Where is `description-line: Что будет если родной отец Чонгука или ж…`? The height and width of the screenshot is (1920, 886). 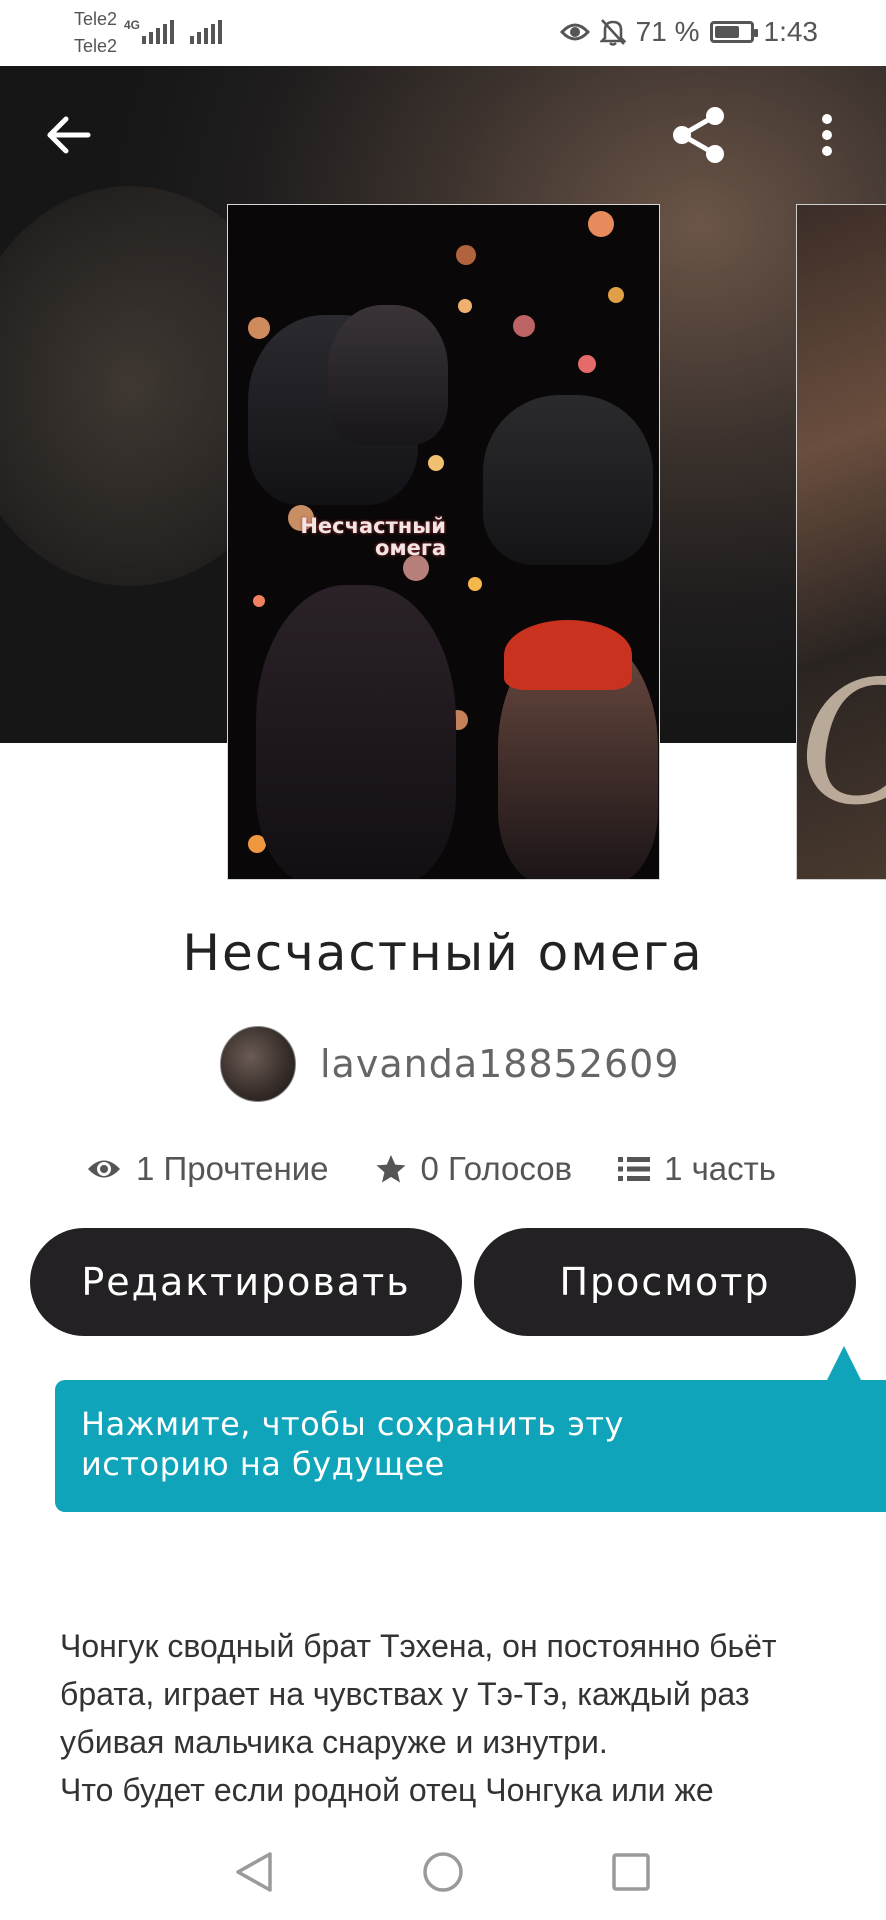 description-line: Что будет если родной отец Чонгука или ж… is located at coordinates (387, 1790).